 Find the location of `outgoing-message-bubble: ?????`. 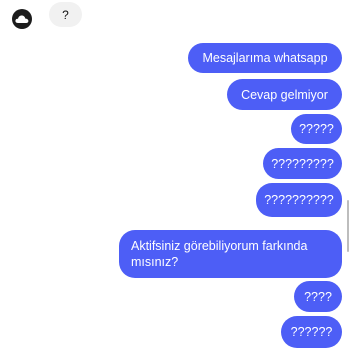

outgoing-message-bubble: ????? is located at coordinates (316, 129).